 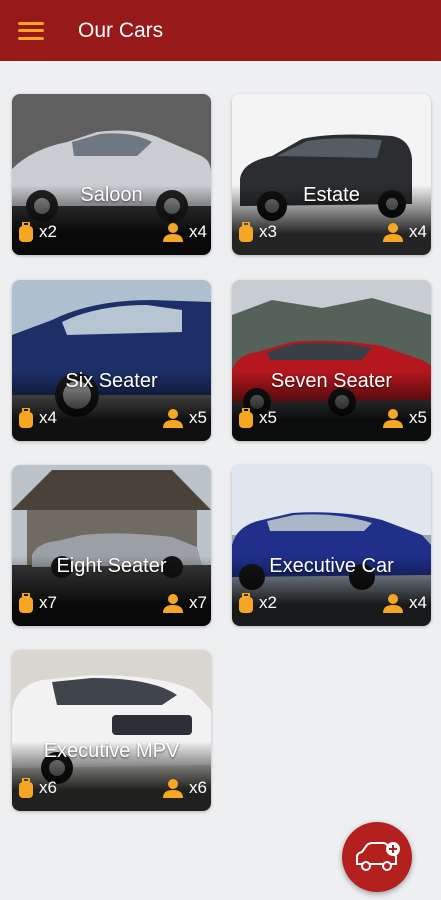 What do you see at coordinates (111, 730) in the screenshot?
I see `car-card-executive-mpv: Executive MPV x6 x6` at bounding box center [111, 730].